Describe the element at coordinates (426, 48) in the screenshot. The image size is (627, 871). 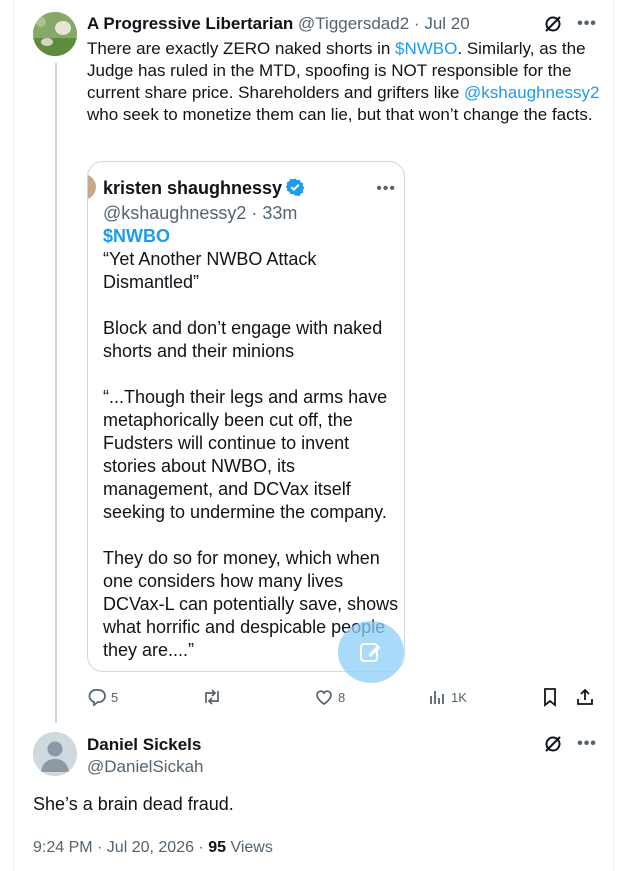
I see `cashtag-link: $NWBO` at that location.